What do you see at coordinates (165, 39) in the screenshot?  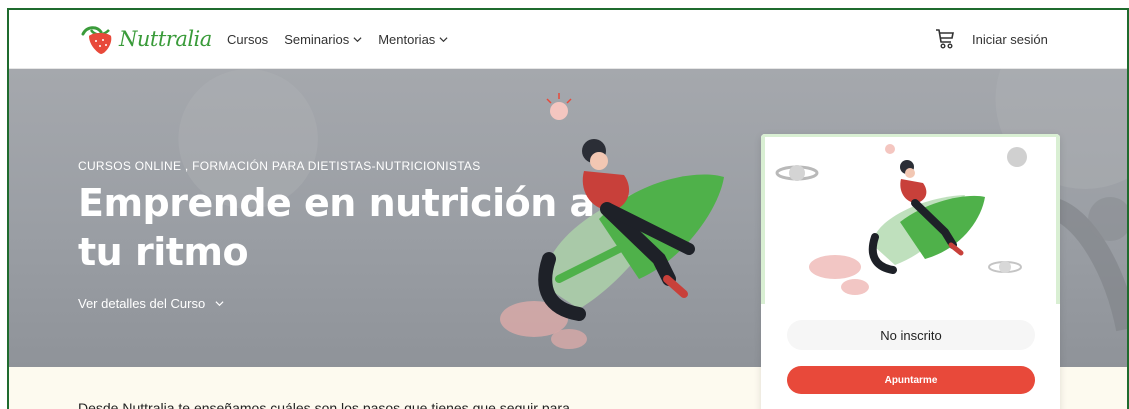 I see `logo-wordmark: Nuttralia` at bounding box center [165, 39].